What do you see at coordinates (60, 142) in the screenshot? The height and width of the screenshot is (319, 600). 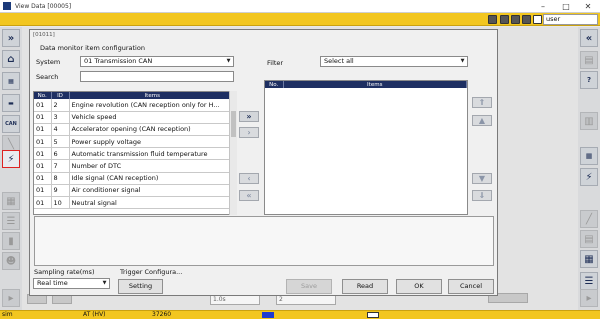 I see `row-id: 5` at bounding box center [60, 142].